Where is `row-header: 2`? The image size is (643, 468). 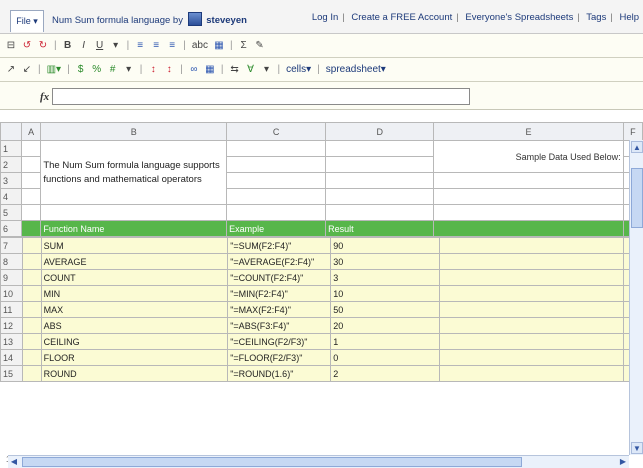
row-header: 2 is located at coordinates (11, 164).